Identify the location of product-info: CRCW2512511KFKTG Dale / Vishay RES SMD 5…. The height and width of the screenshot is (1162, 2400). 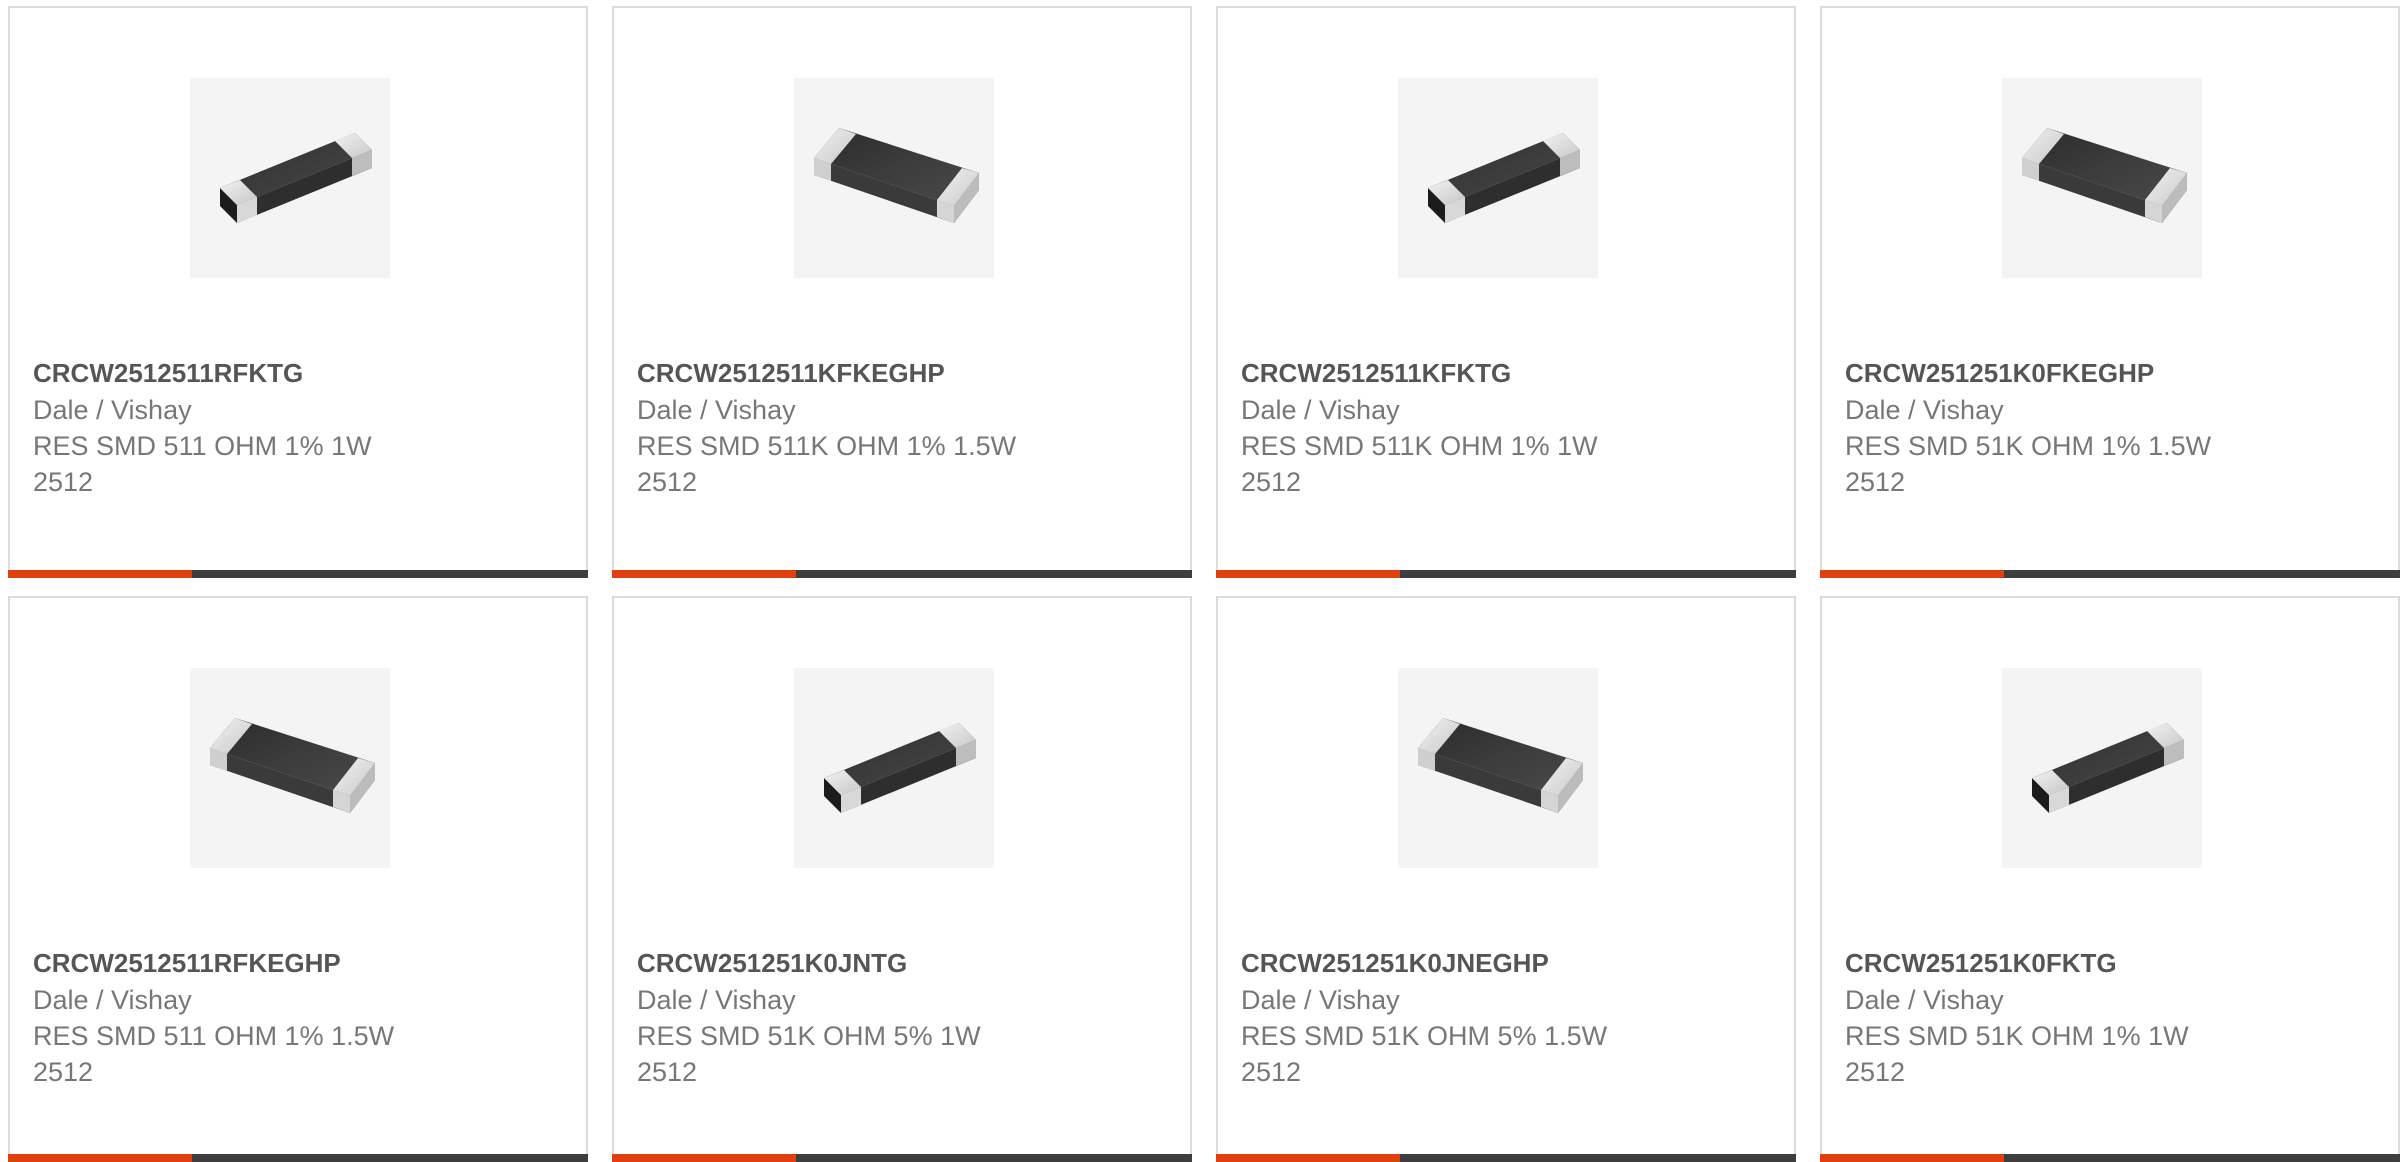
(1512, 427).